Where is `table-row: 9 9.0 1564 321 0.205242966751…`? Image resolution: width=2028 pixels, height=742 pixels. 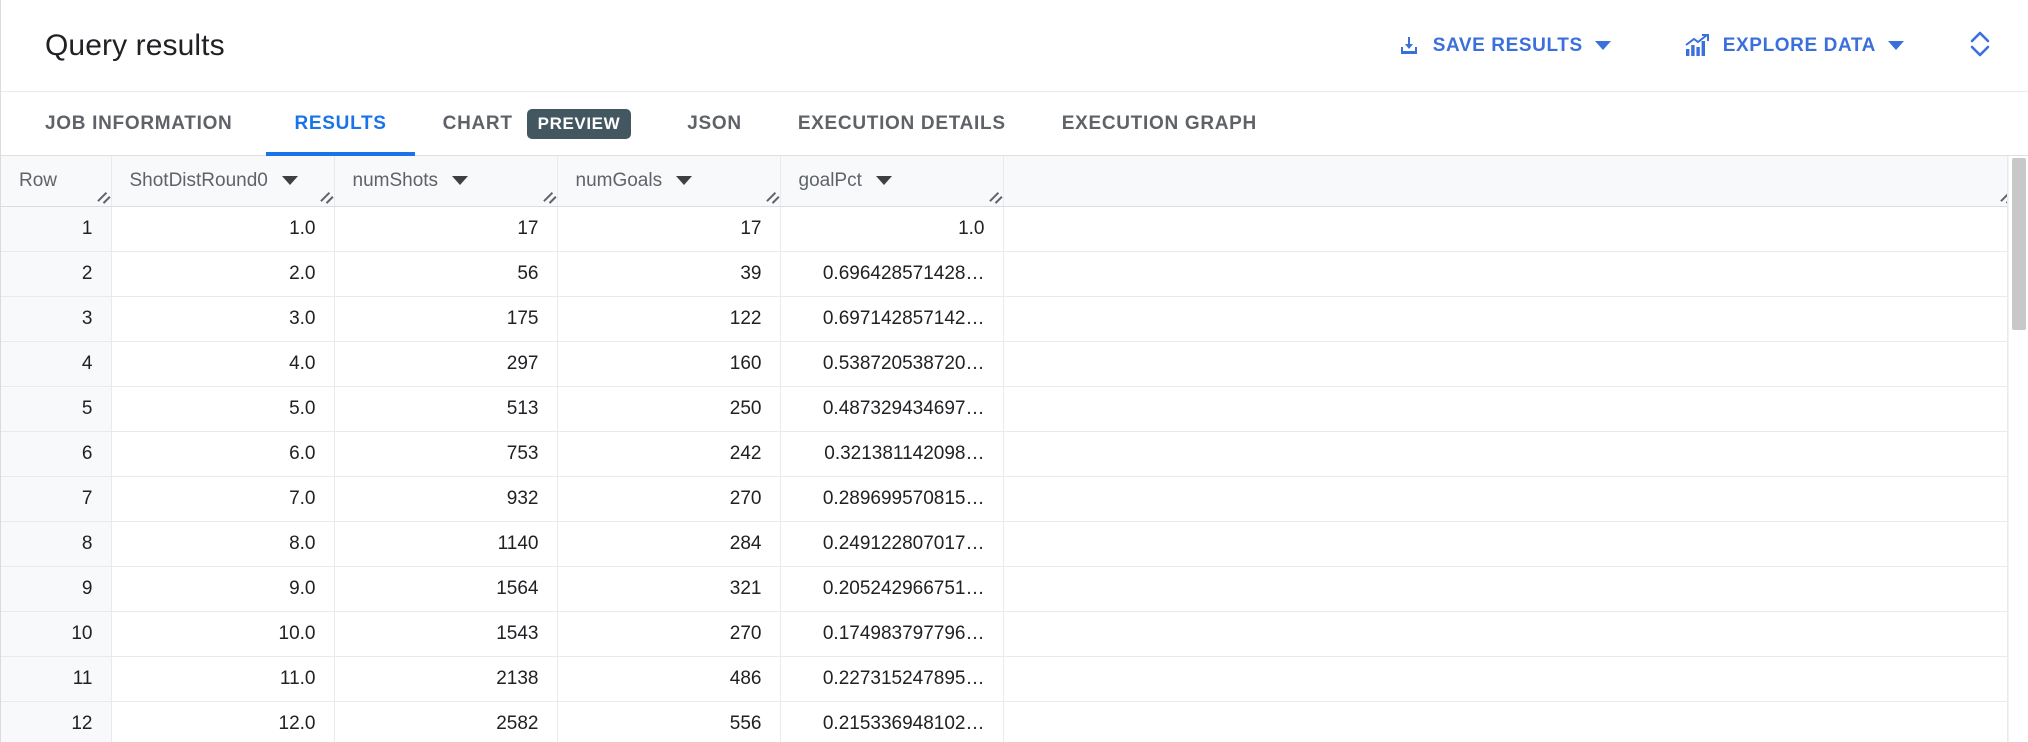 table-row: 9 9.0 1564 321 0.205242966751… is located at coordinates (1008, 589).